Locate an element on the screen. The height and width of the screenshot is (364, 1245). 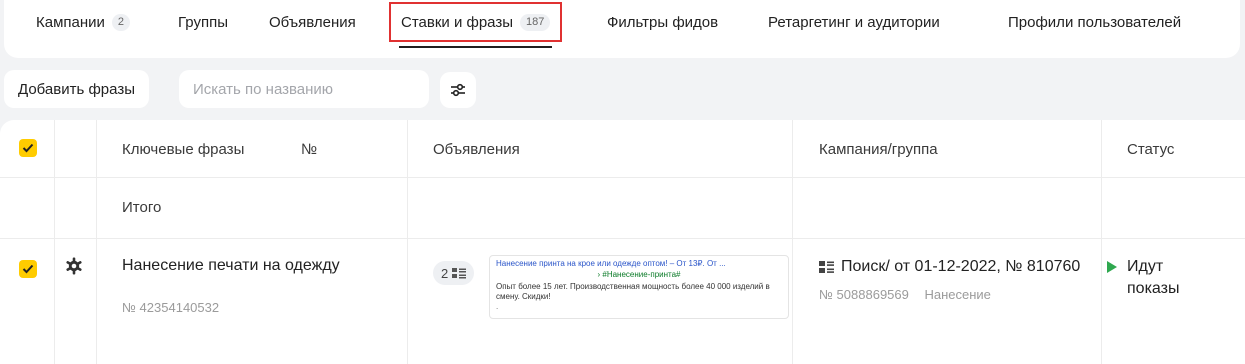
tab-label: Группы is located at coordinates (203, 22).